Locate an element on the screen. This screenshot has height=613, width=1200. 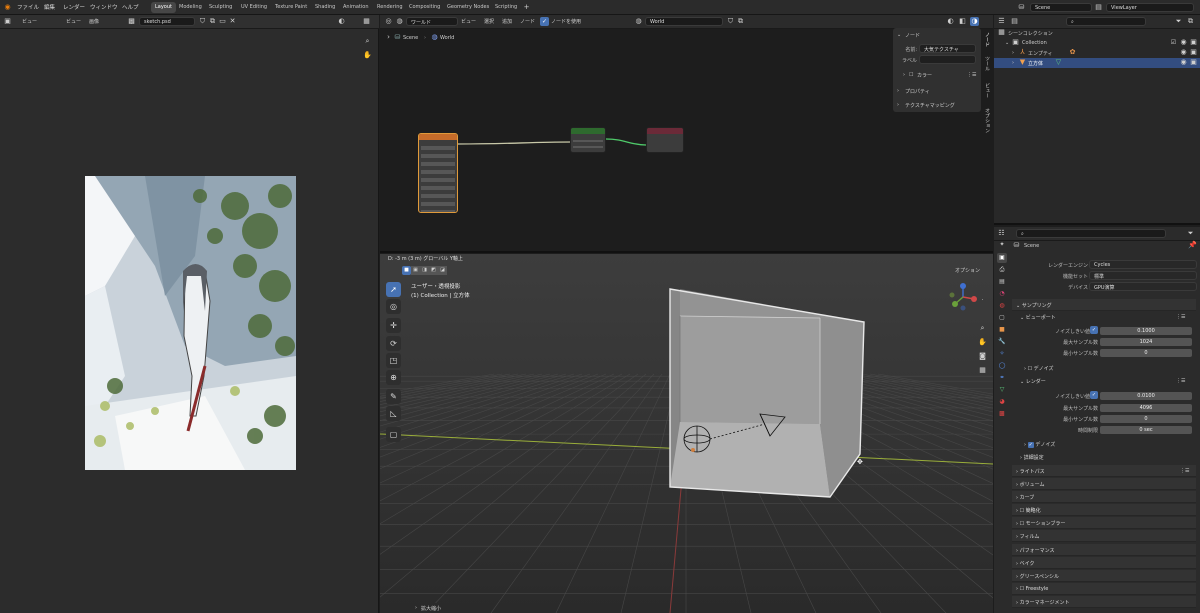
render-min-samples-input: 0 is located at coordinates (1146, 419).